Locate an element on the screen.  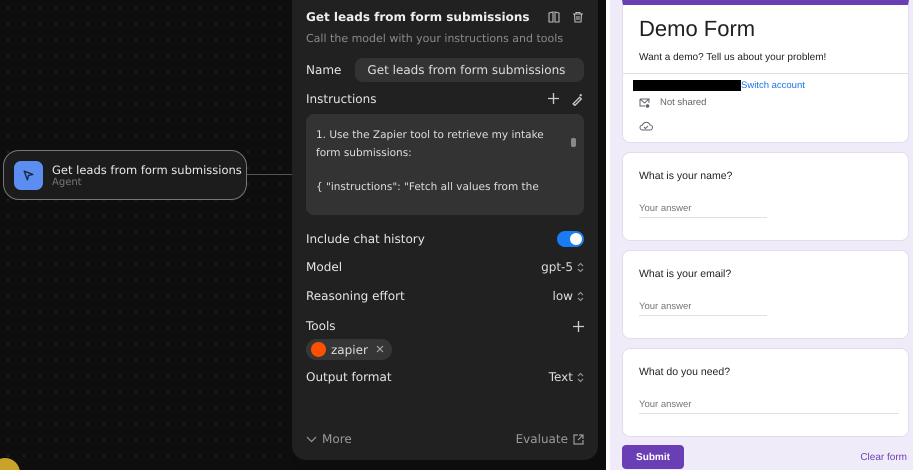
mail-icon is located at coordinates (644, 103).